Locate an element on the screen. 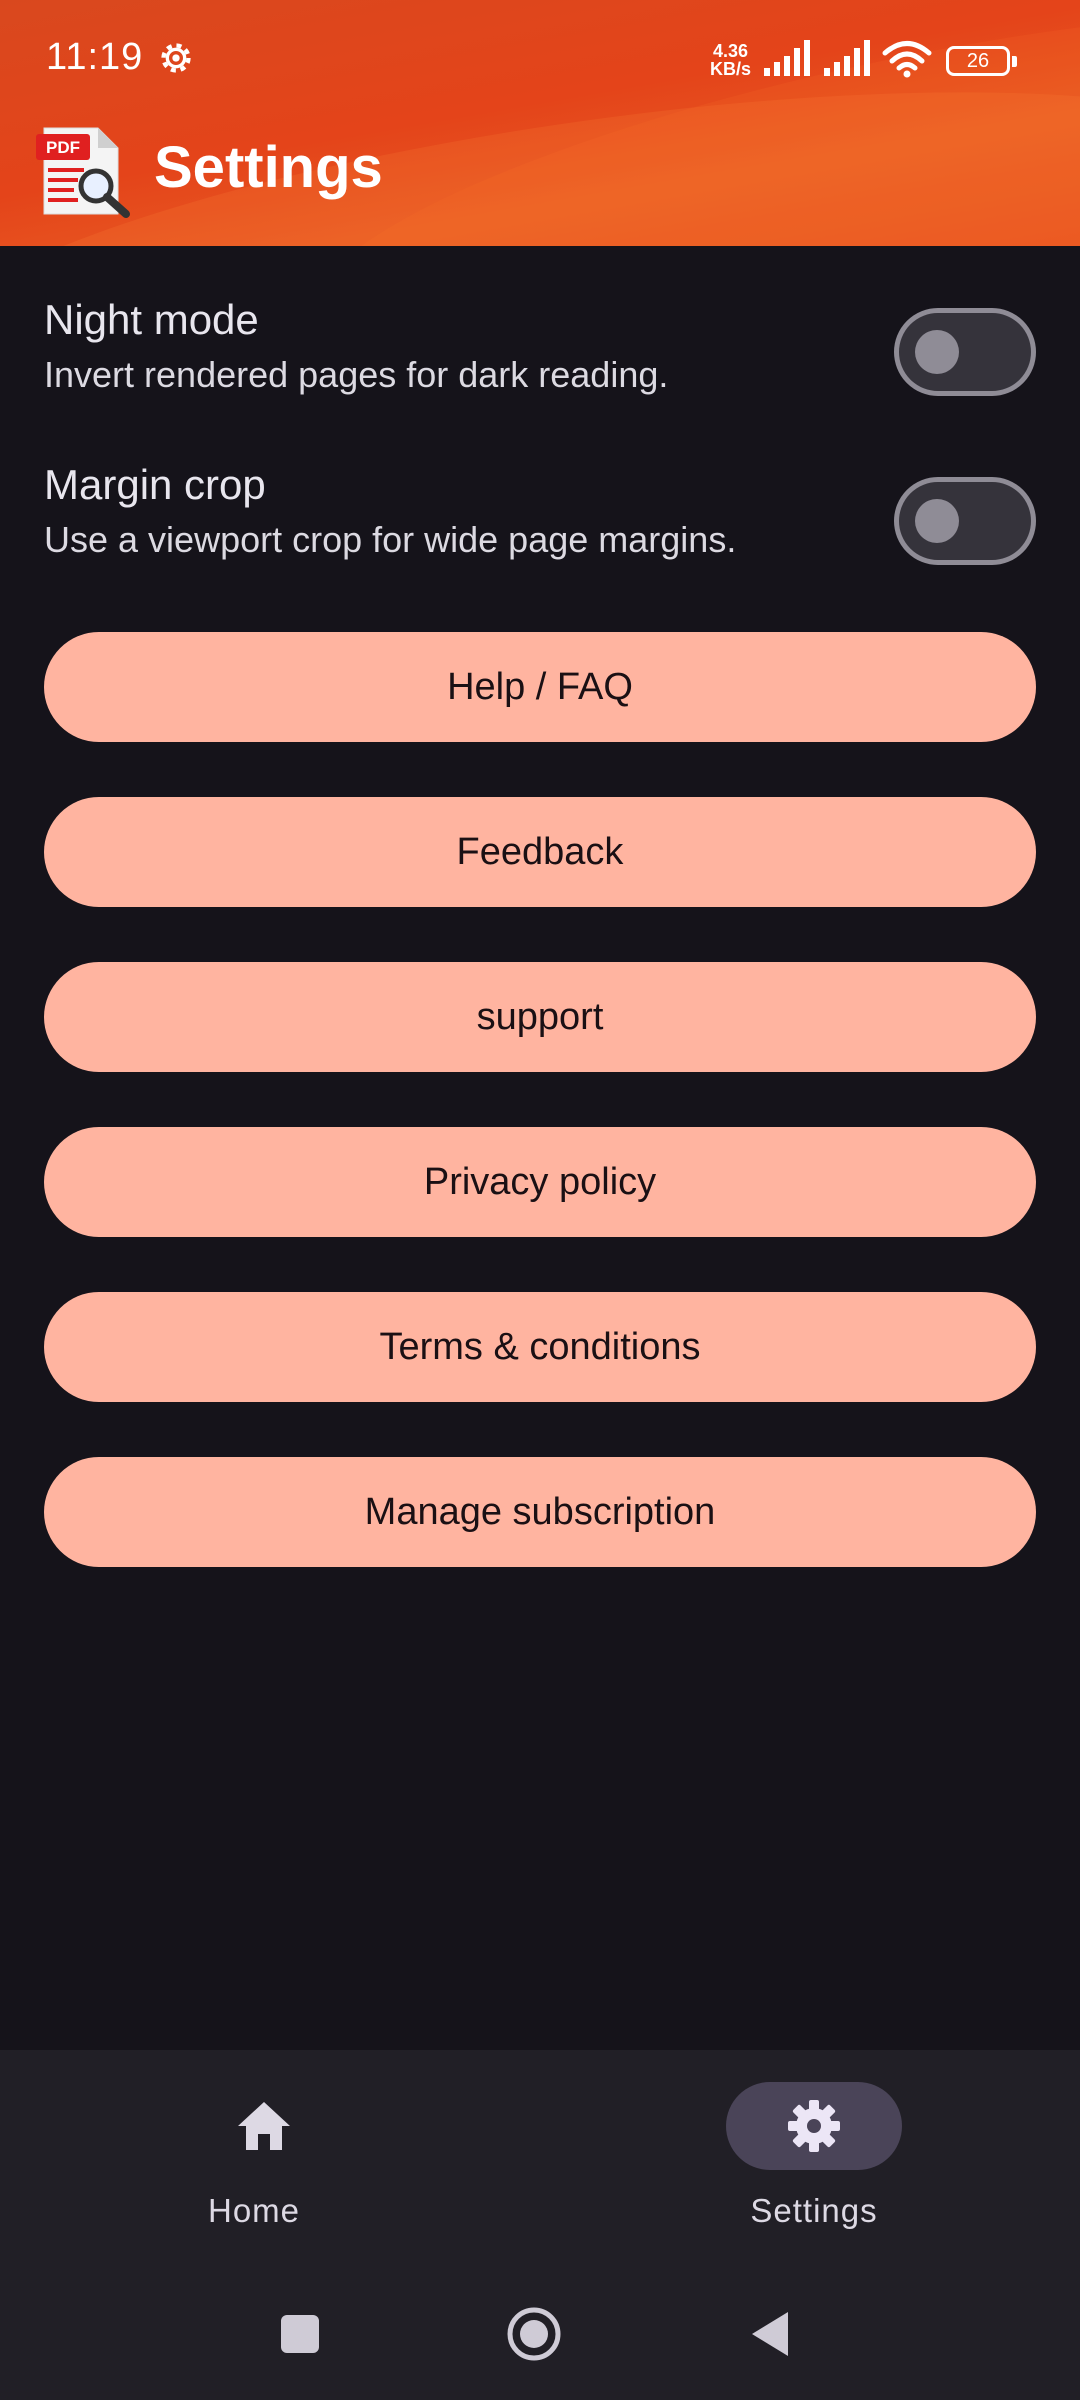 This screenshot has height=2400, width=1080. settings-gear-icon is located at coordinates (176, 58).